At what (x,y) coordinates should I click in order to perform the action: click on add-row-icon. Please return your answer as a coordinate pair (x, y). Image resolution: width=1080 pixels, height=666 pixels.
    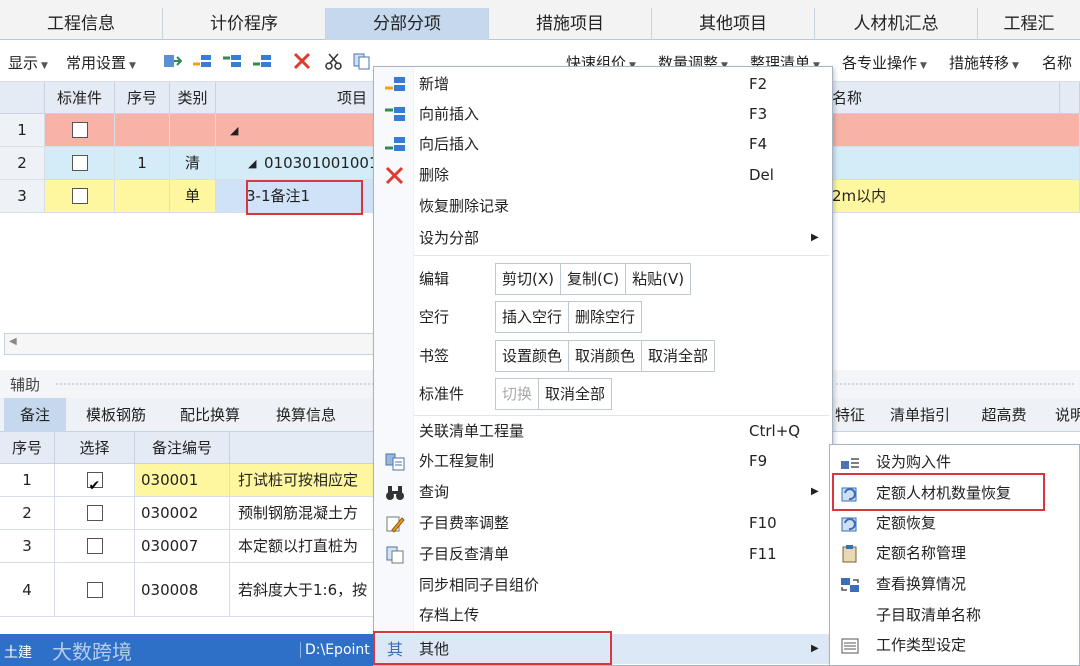
    Looking at the image, I should click on (202, 61).